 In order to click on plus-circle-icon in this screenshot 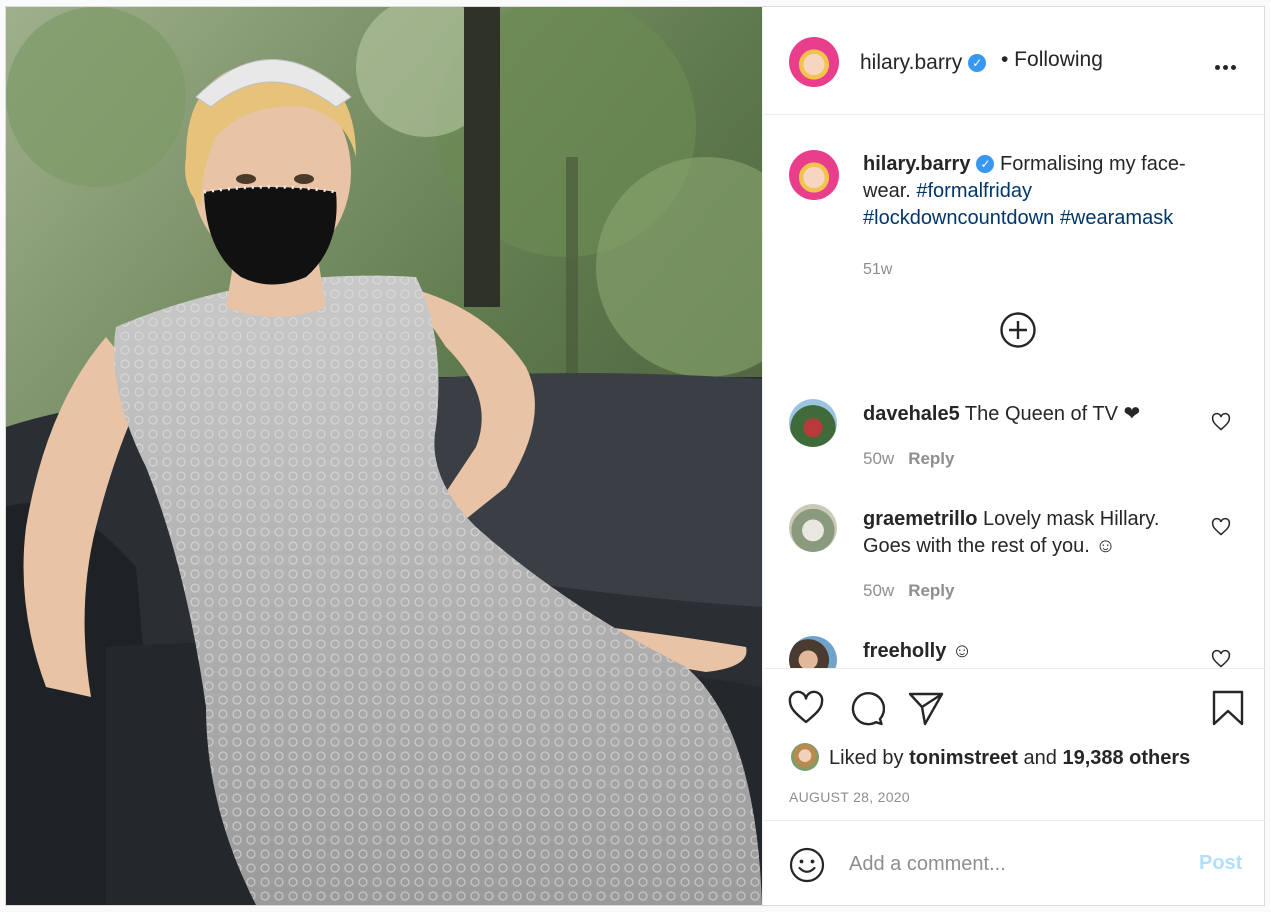, I will do `click(1018, 330)`.